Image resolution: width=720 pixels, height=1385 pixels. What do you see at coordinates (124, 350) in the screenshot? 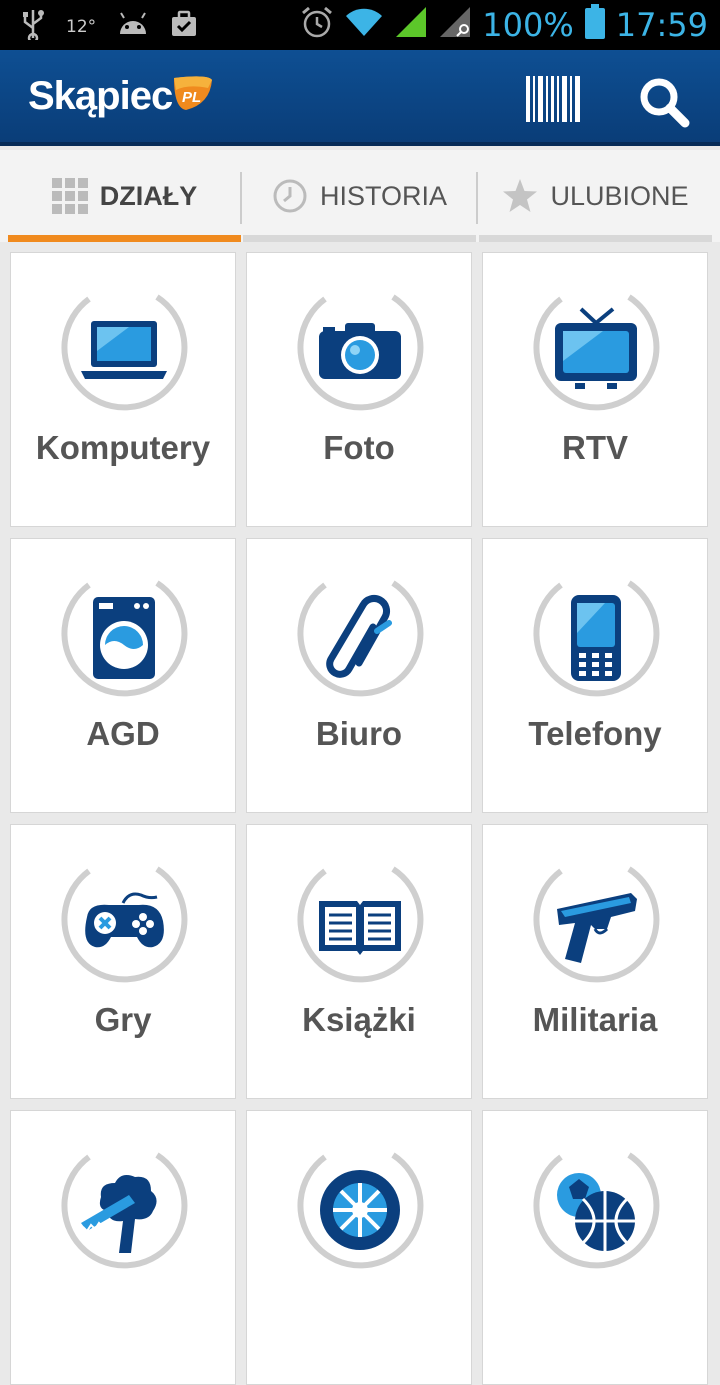
I see `laptop-icon` at bounding box center [124, 350].